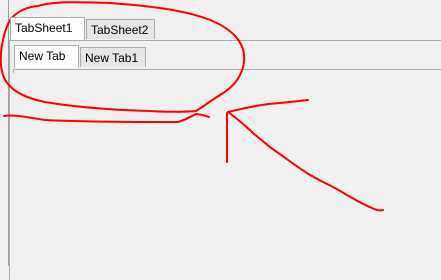  I want to click on tab-tabsheet1: TabSheet1, so click(47, 28).